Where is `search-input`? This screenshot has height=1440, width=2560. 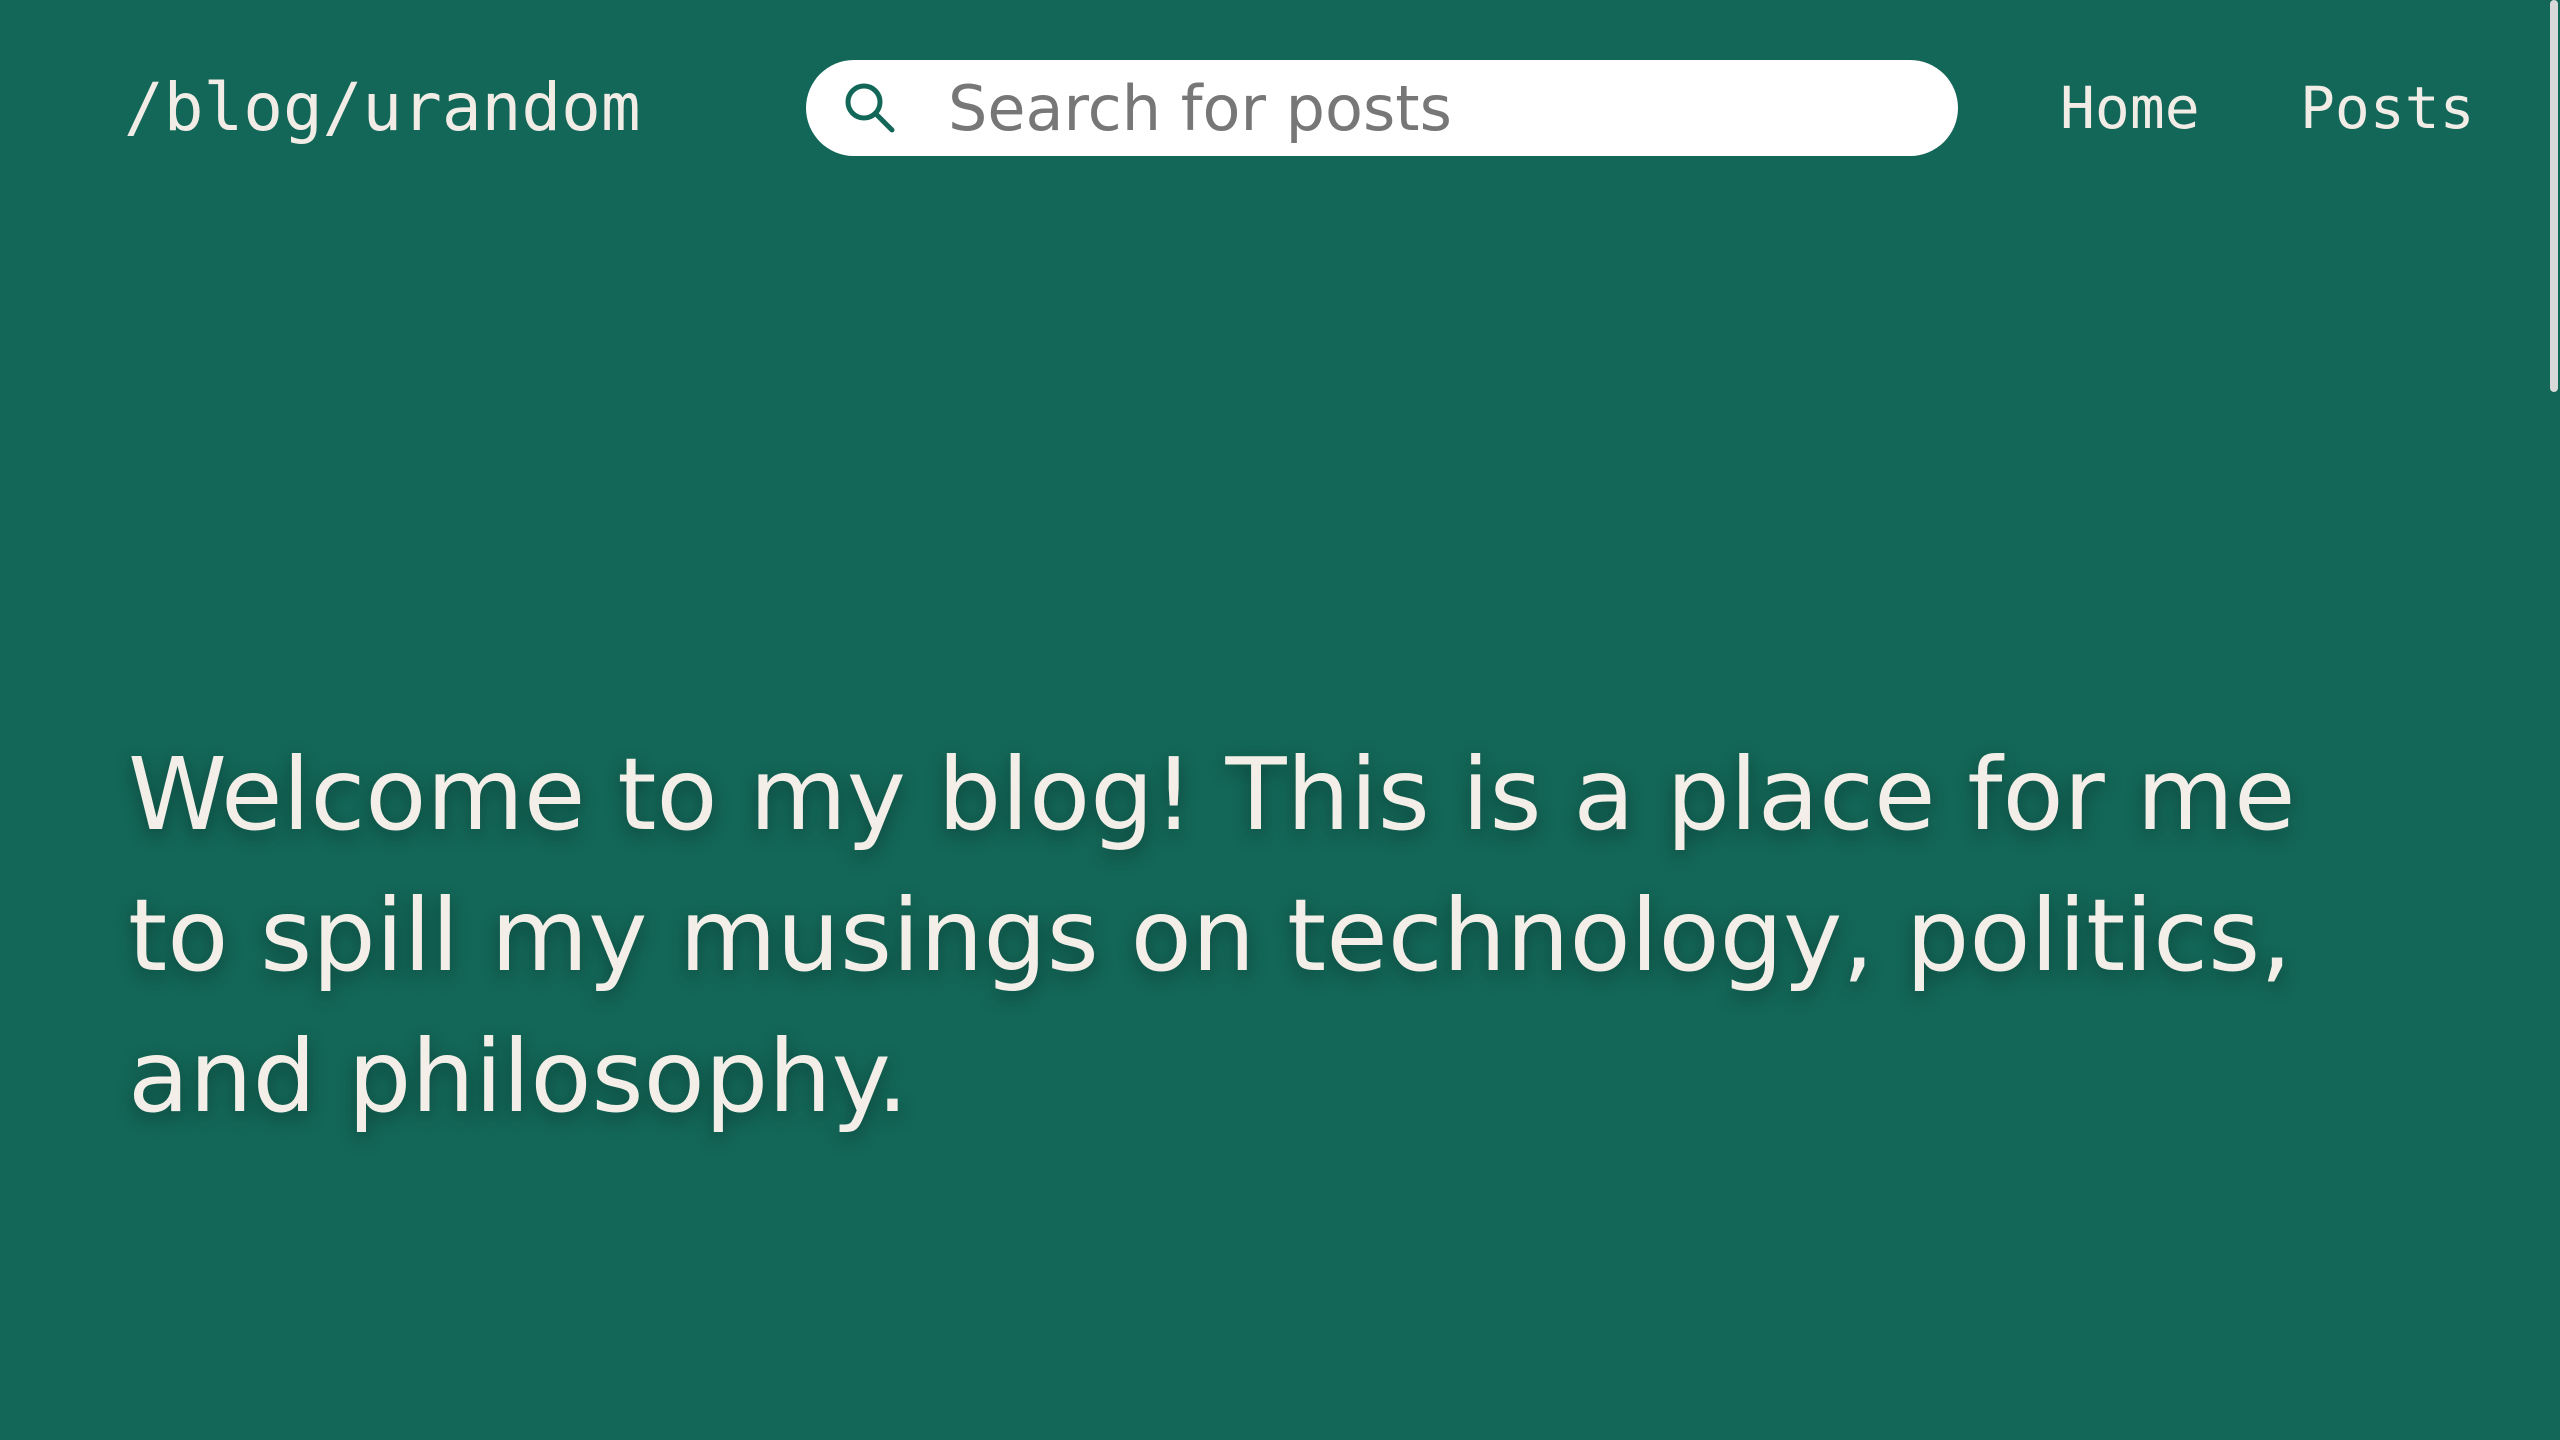 search-input is located at coordinates (1438, 108).